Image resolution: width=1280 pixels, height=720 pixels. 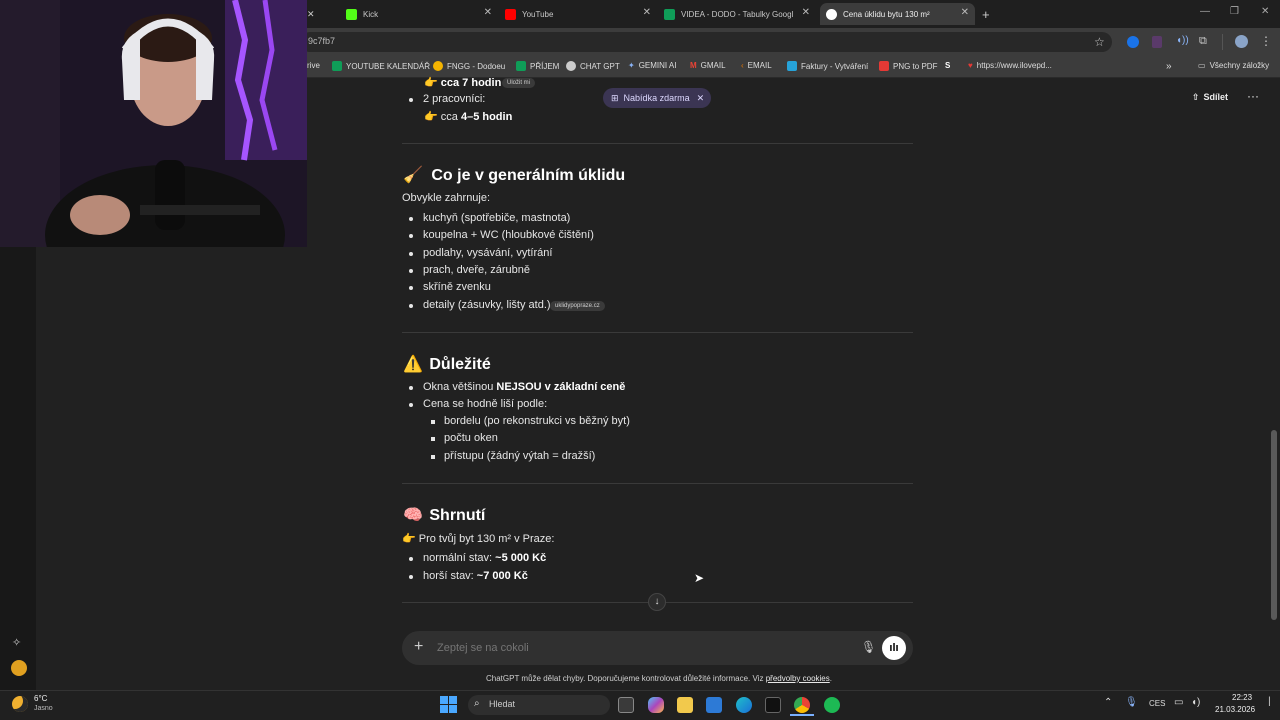 I want to click on bookmark-s: S, so click(x=947, y=65).